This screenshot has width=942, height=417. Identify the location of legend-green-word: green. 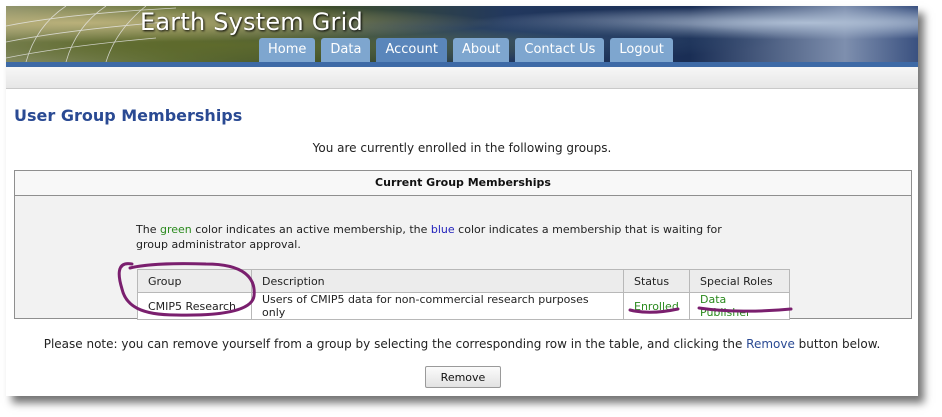
(175, 229).